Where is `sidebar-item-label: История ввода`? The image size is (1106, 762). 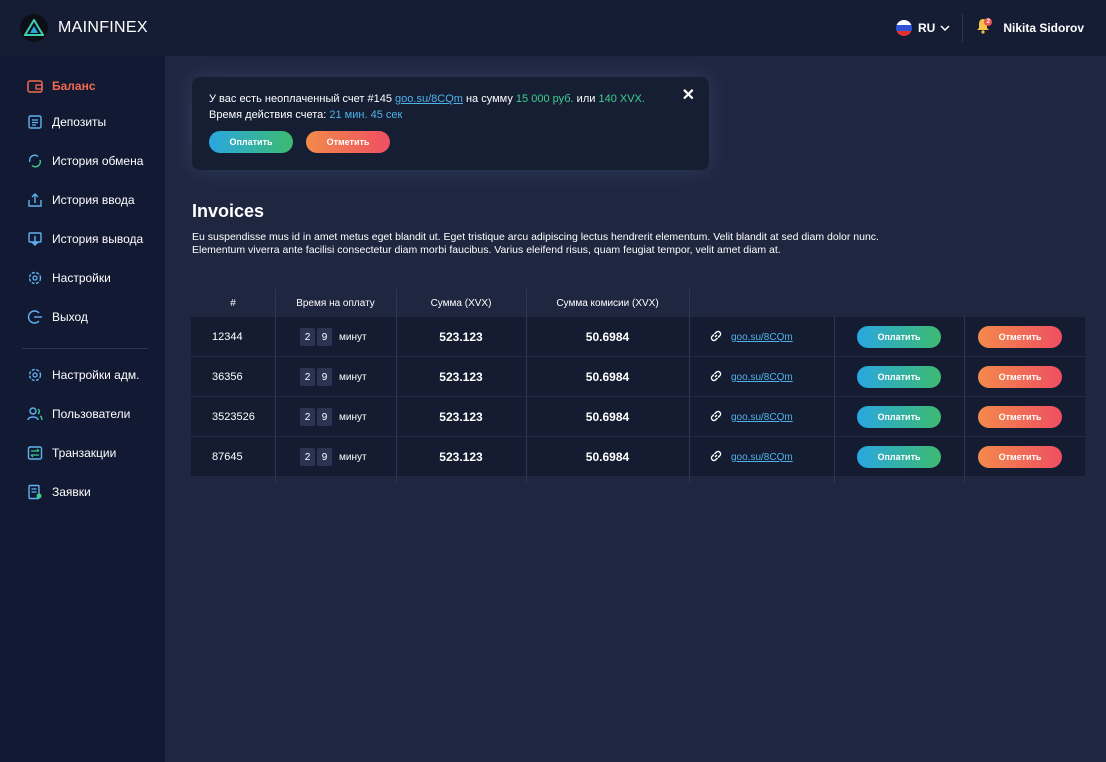 sidebar-item-label: История ввода is located at coordinates (93, 200).